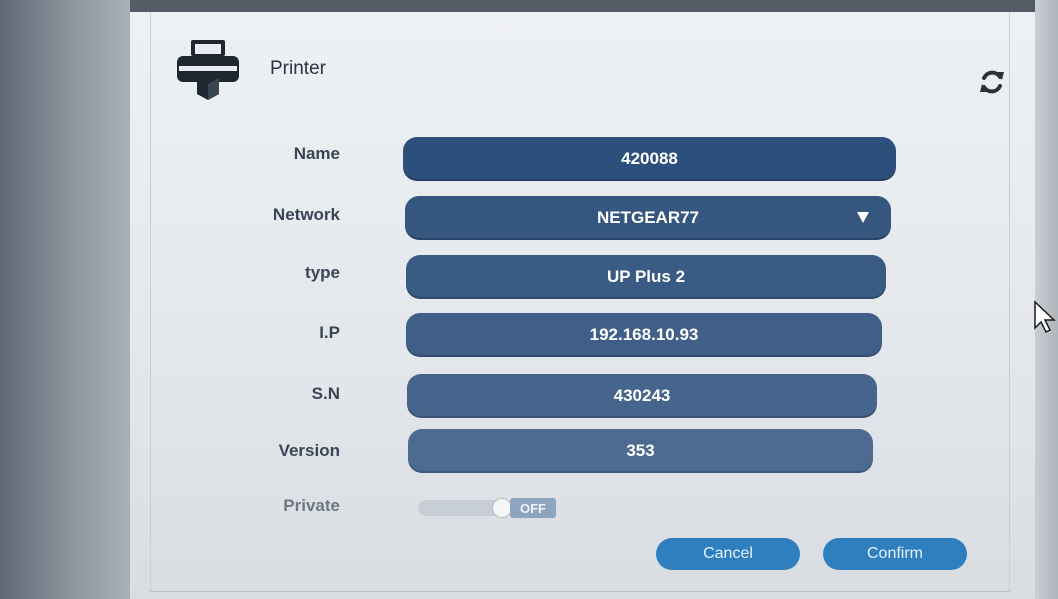 Image resolution: width=1058 pixels, height=599 pixels. I want to click on name-field: 420088, so click(649, 159).